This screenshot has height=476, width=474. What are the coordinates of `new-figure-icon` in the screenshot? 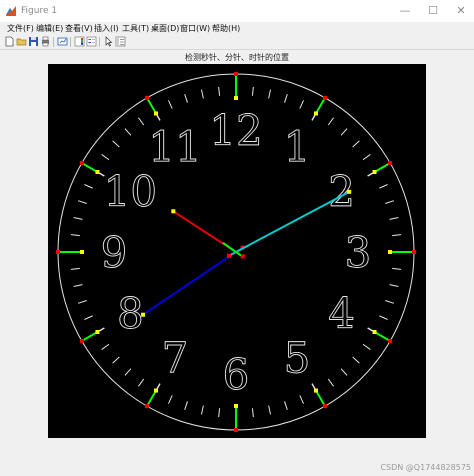 It's located at (9, 41).